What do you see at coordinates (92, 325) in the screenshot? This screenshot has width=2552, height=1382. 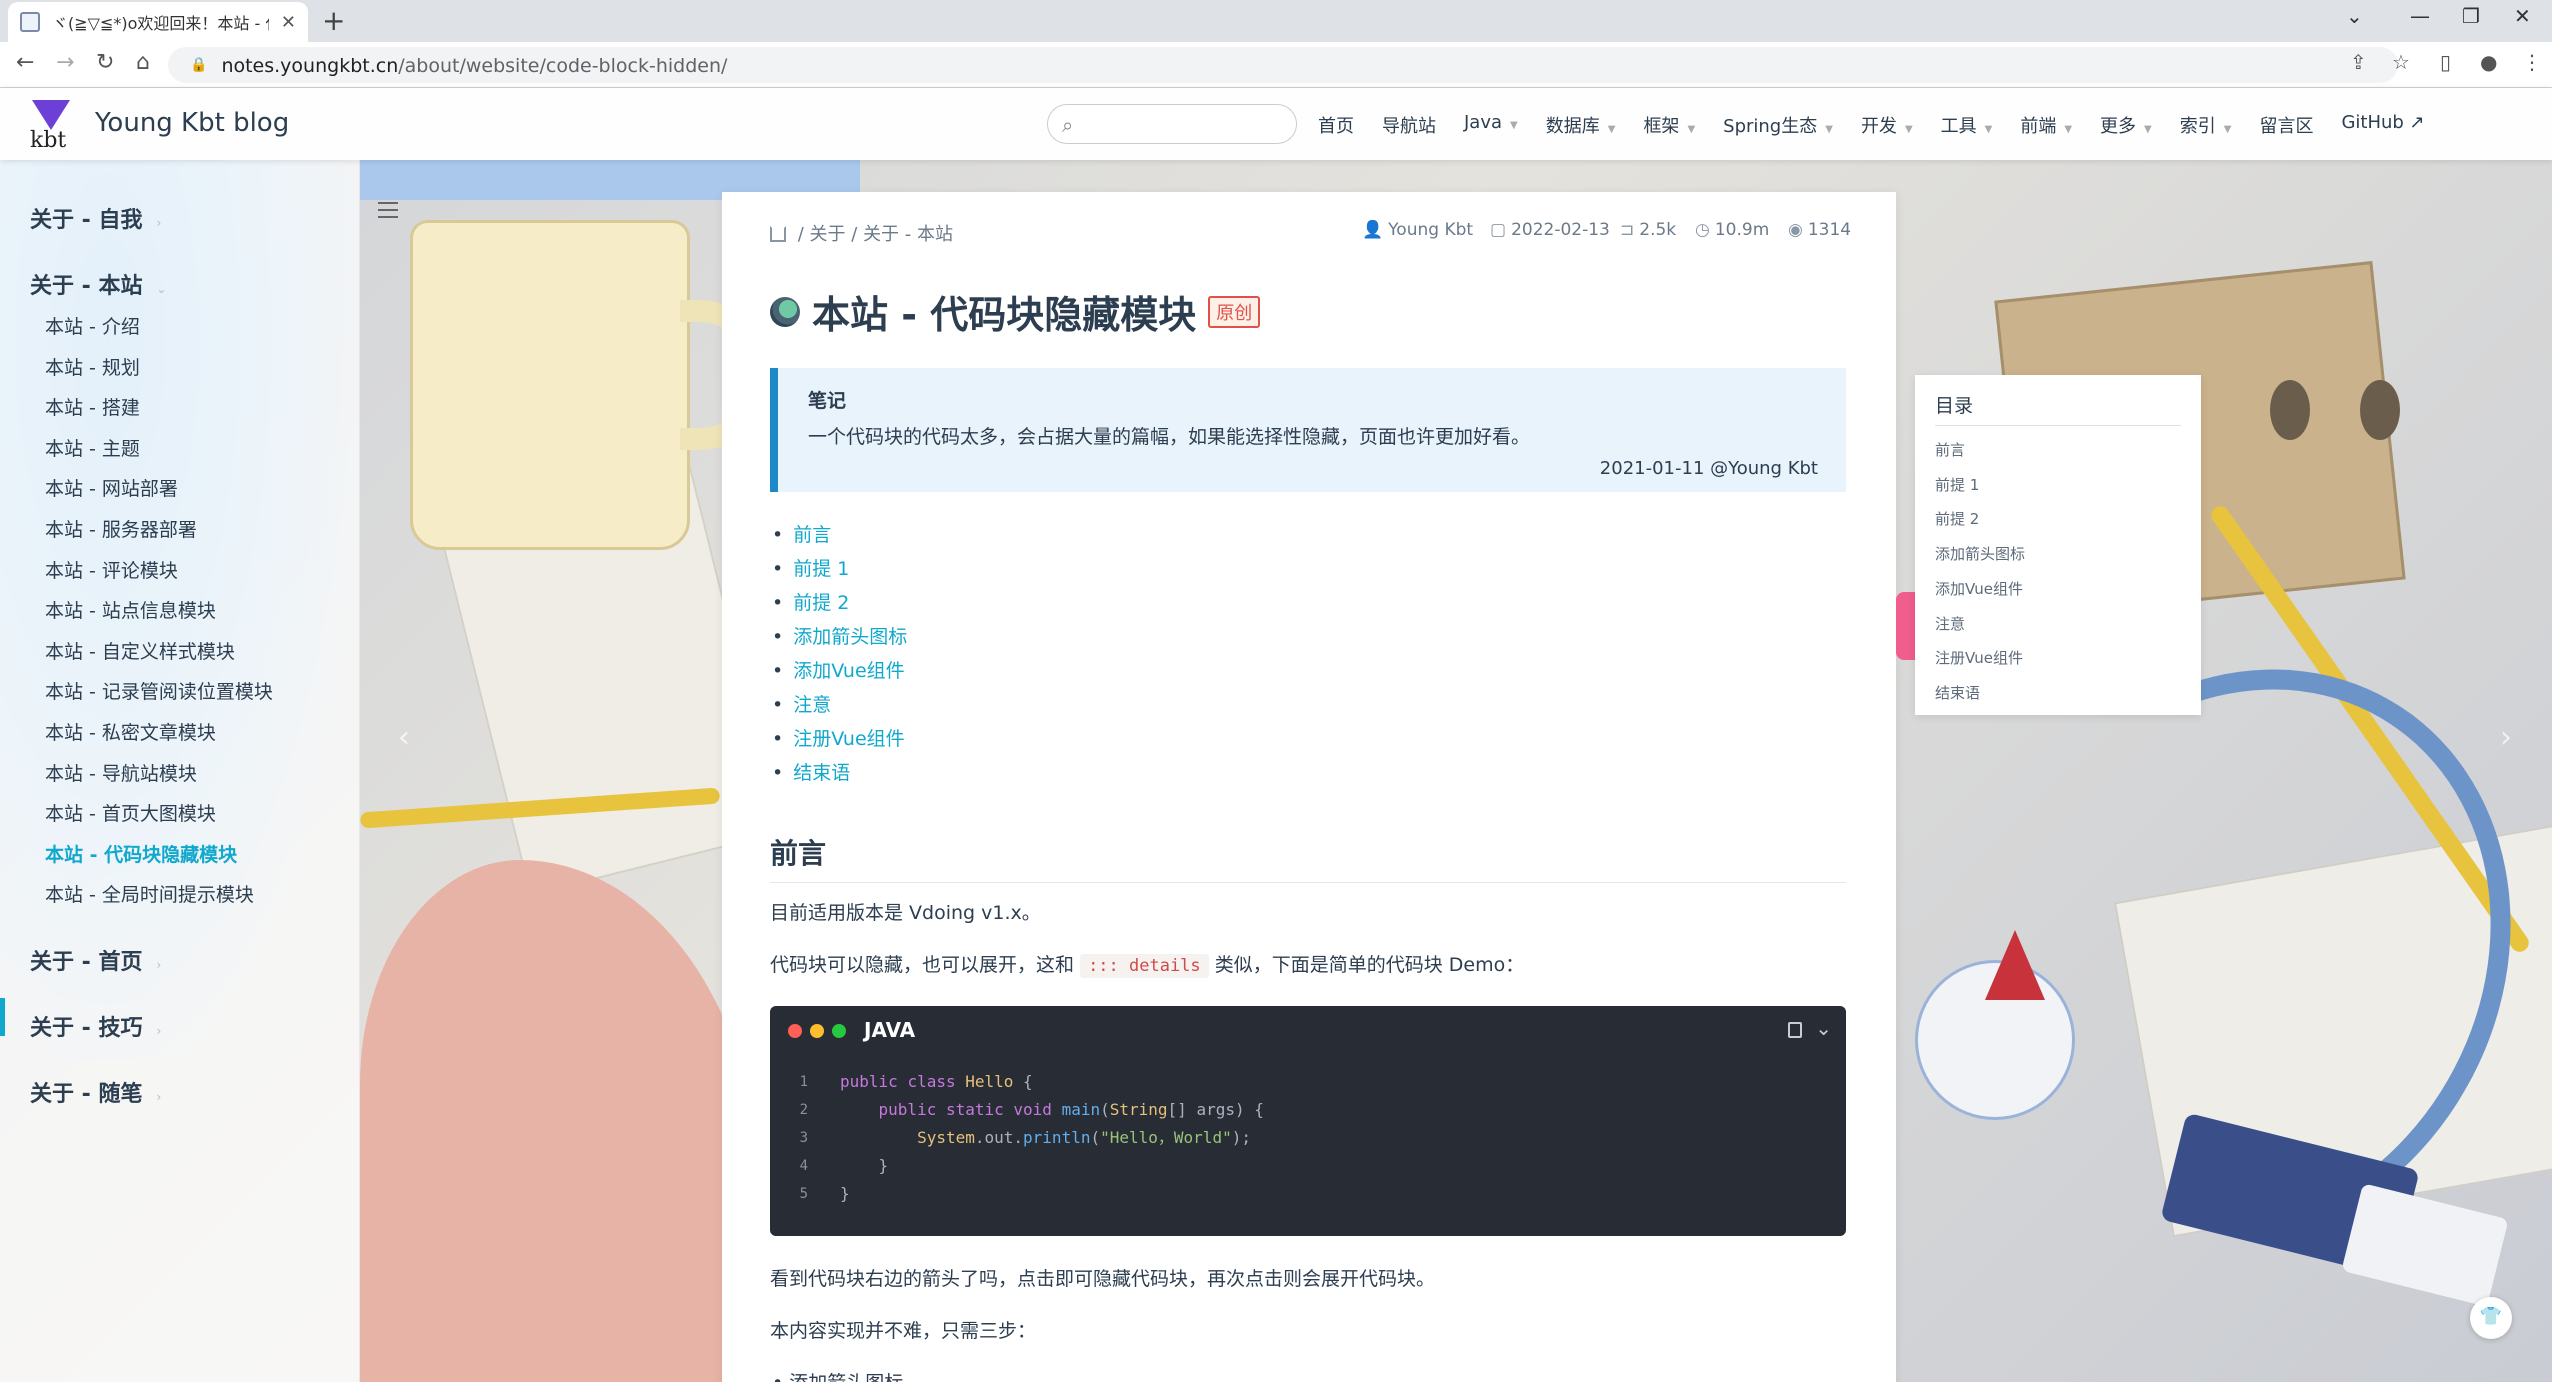 I see `sidebar-item: 本站 - 介绍` at bounding box center [92, 325].